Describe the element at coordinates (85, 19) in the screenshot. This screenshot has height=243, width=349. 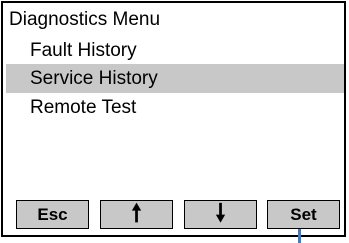
I see `menu-title: Diagnostics Menu` at that location.